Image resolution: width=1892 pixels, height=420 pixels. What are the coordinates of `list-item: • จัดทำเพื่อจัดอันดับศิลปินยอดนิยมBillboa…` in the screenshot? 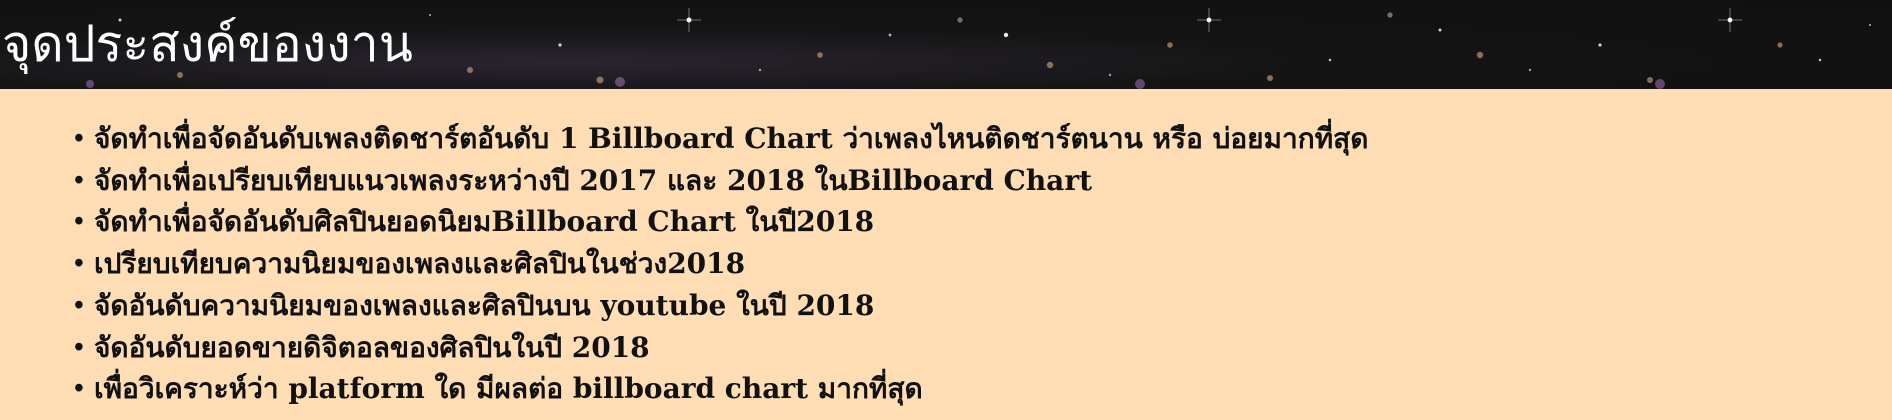 It's located at (721, 222).